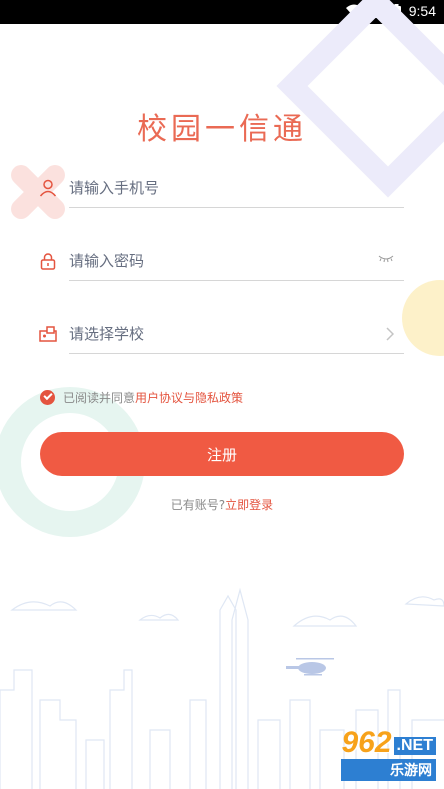 This screenshot has height=789, width=444. What do you see at coordinates (198, 505) in the screenshot?
I see `login-prefix: 已有账号?` at bounding box center [198, 505].